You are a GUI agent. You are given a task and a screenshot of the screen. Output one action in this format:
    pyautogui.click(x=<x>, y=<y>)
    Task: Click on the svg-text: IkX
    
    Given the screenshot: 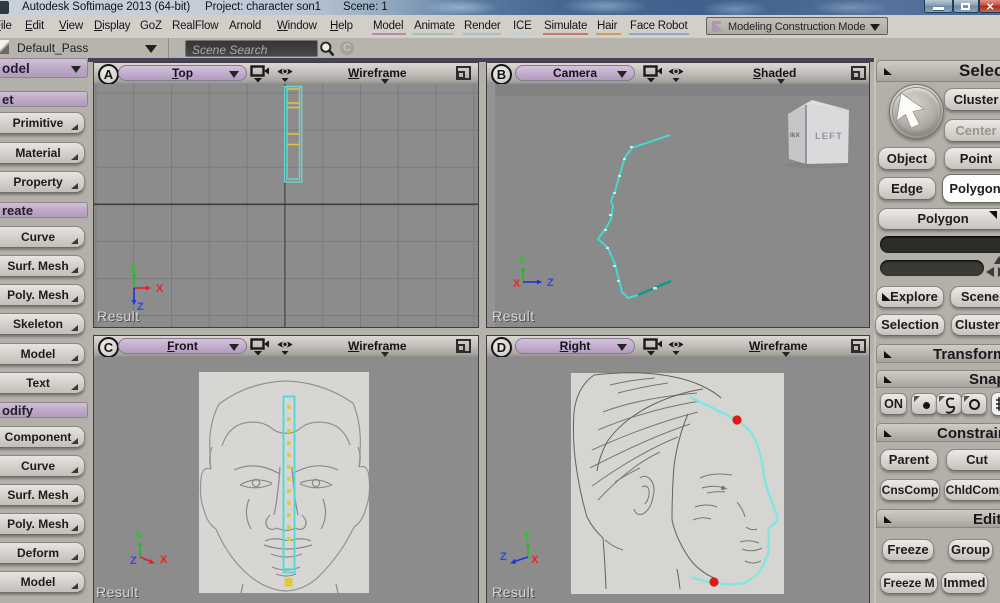 What is the action you would take?
    pyautogui.click(x=795, y=135)
    